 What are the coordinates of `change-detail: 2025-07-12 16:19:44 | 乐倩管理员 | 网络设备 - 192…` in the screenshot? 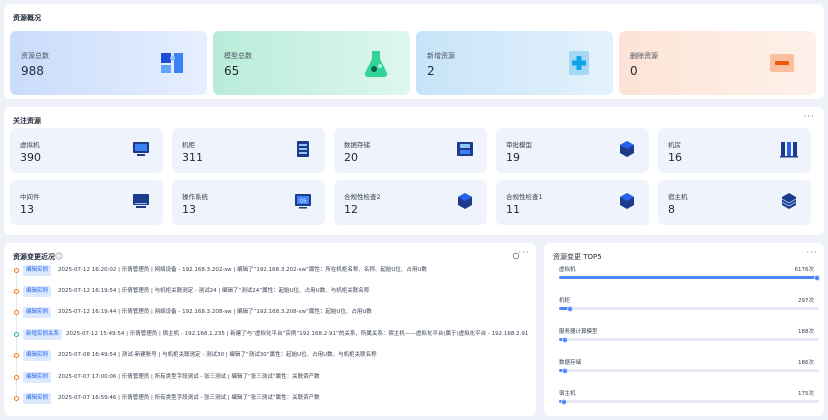 It's located at (215, 312).